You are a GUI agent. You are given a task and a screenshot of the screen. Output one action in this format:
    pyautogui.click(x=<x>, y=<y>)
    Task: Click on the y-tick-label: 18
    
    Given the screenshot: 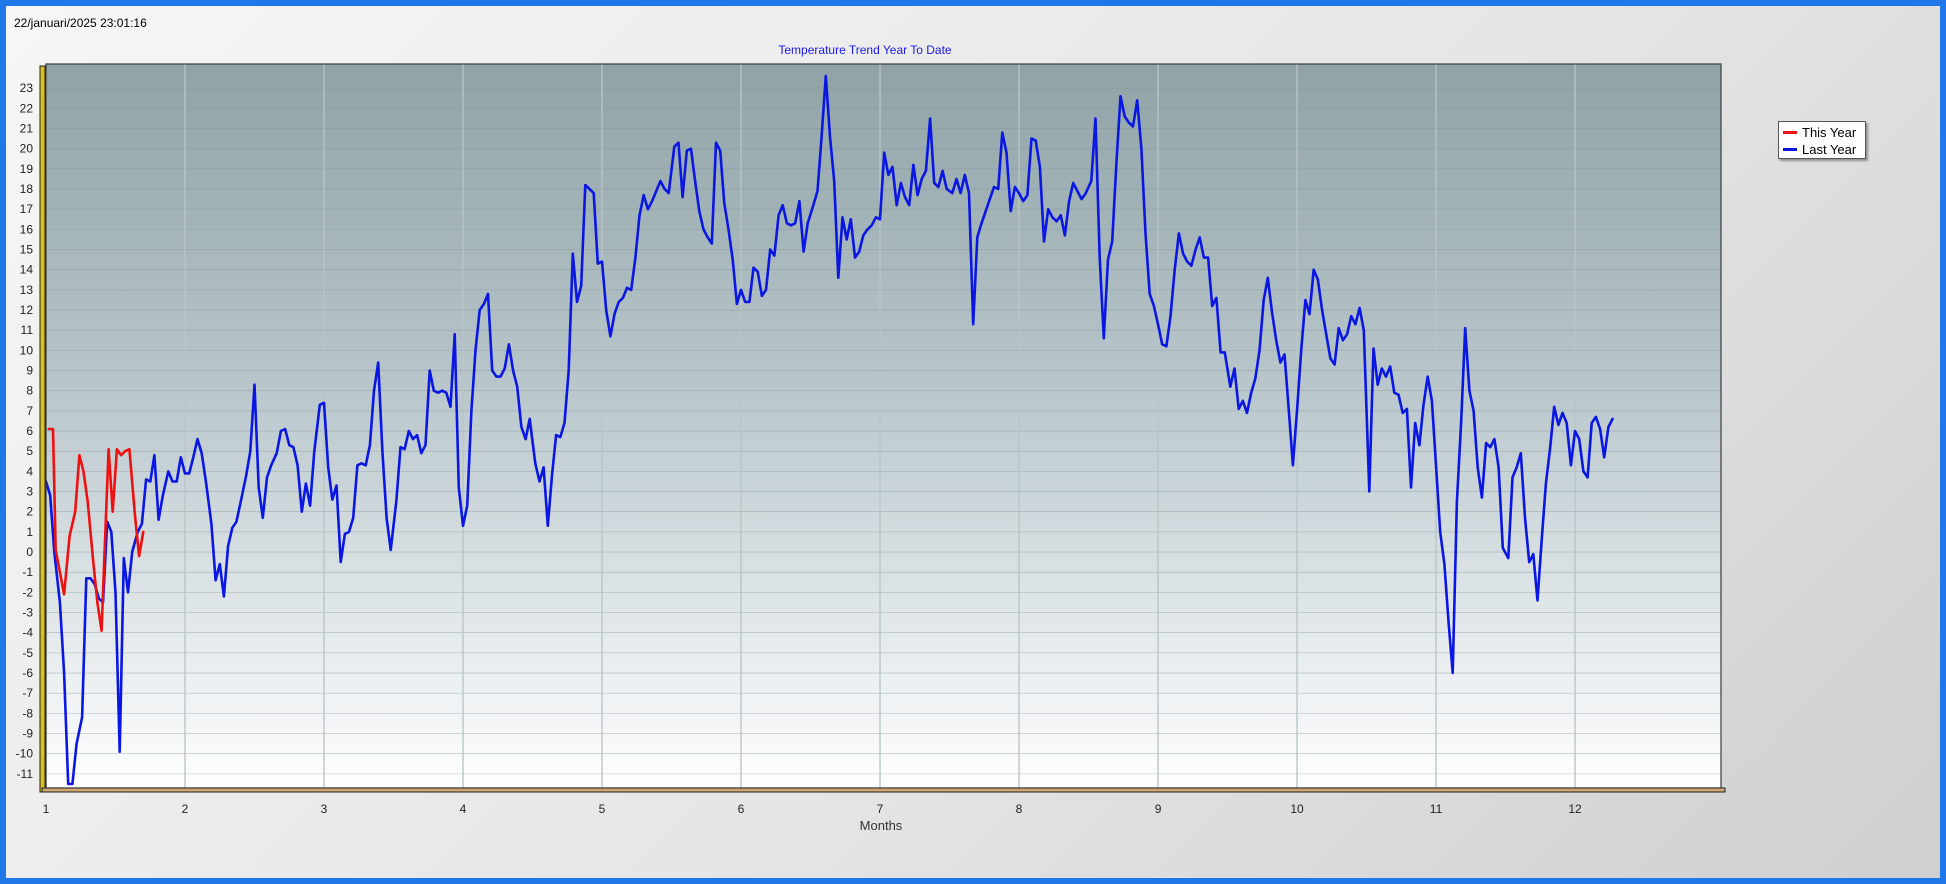 What is the action you would take?
    pyautogui.click(x=27, y=189)
    